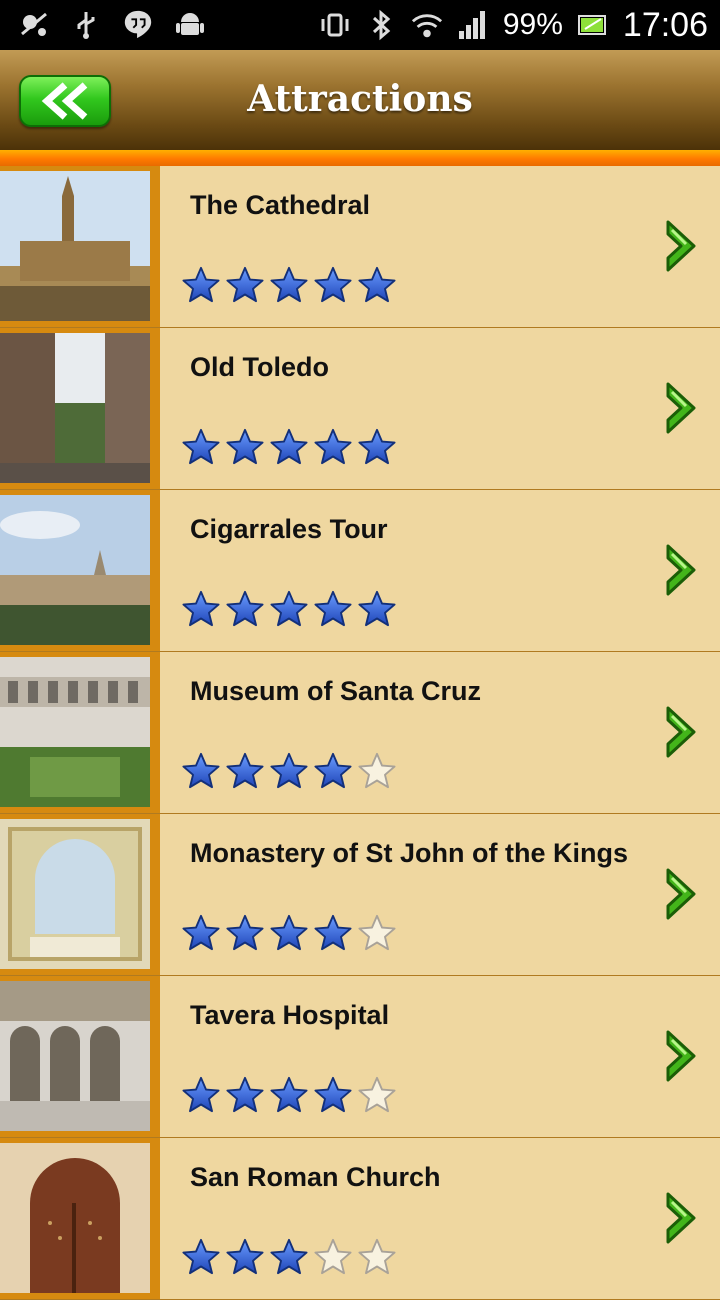 This screenshot has width=720, height=1300. I want to click on list-item: Tavera Hospital, so click(360, 1057).